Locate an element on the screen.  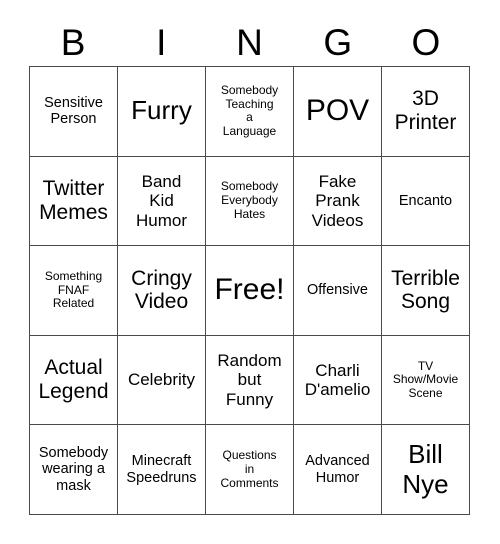
bingo-cell-r1c4: POV is located at coordinates (338, 112).